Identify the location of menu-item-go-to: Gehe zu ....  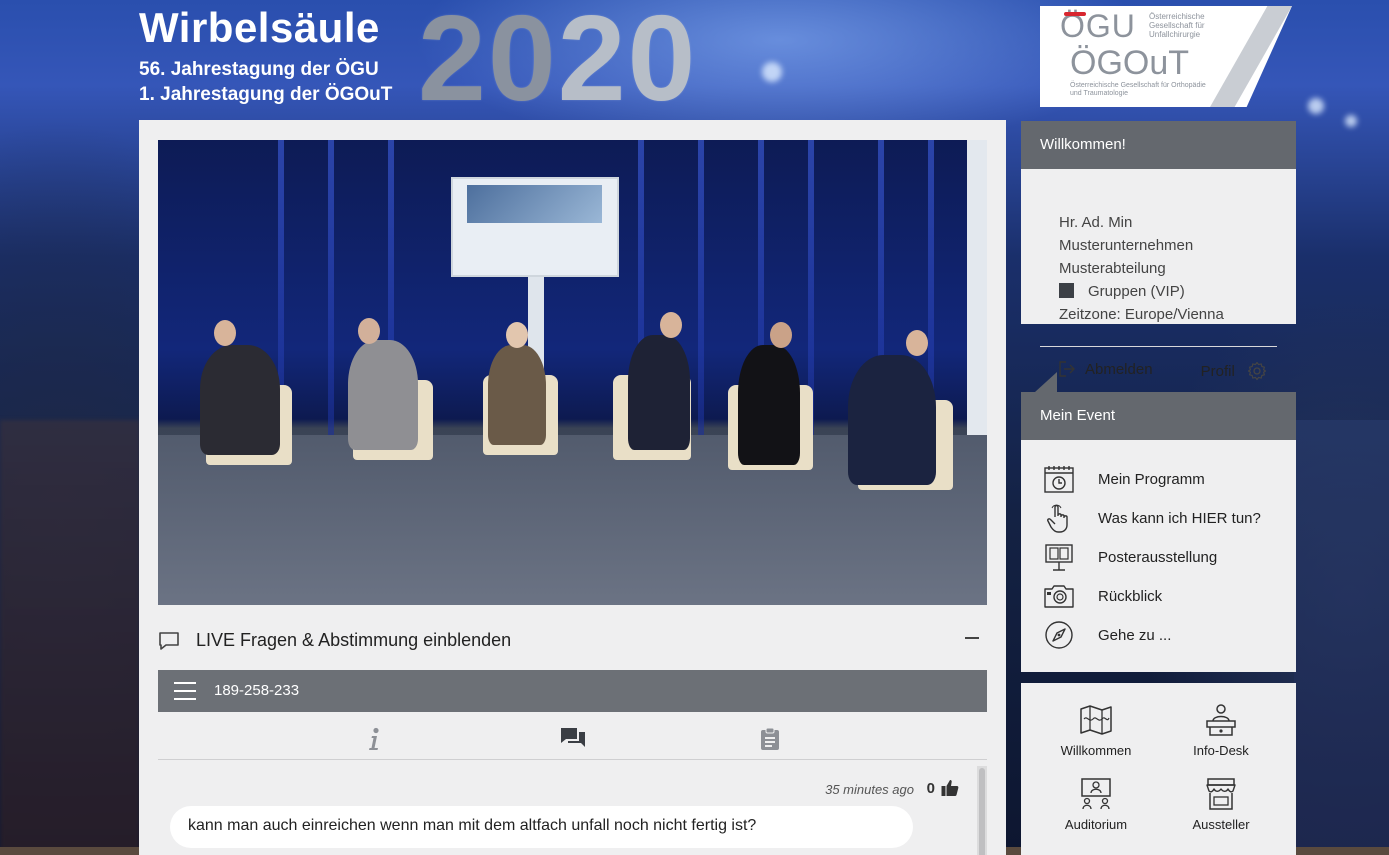
(1168, 636).